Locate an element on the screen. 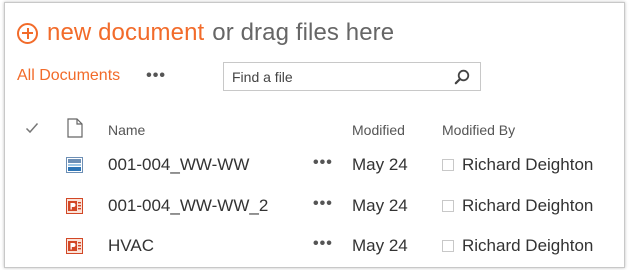 The height and width of the screenshot is (270, 629). file-name-link: 001-004_WW-WW_2 is located at coordinates (188, 206).